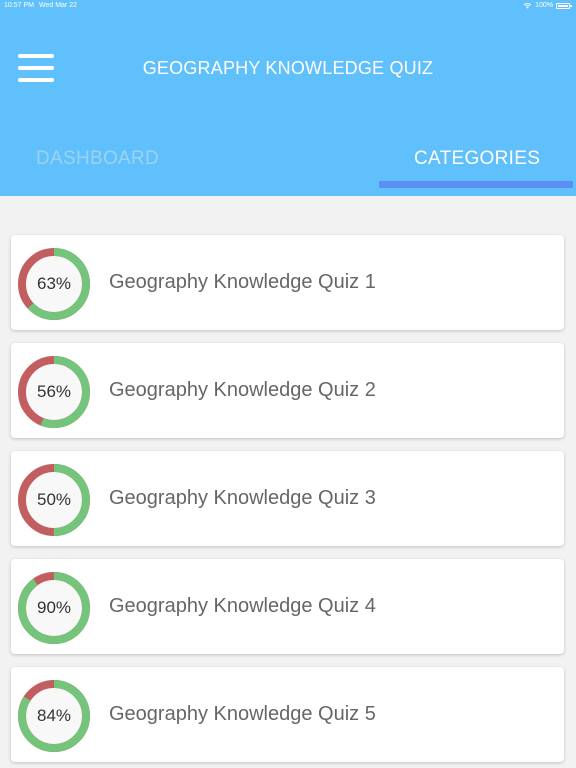 The height and width of the screenshot is (768, 576). I want to click on status-indicators: 100%, so click(547, 5).